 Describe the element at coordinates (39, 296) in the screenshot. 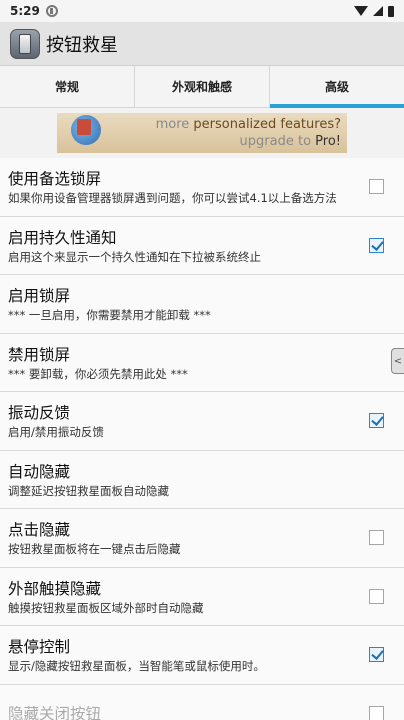

I see `setting-title: 启用锁屏` at that location.